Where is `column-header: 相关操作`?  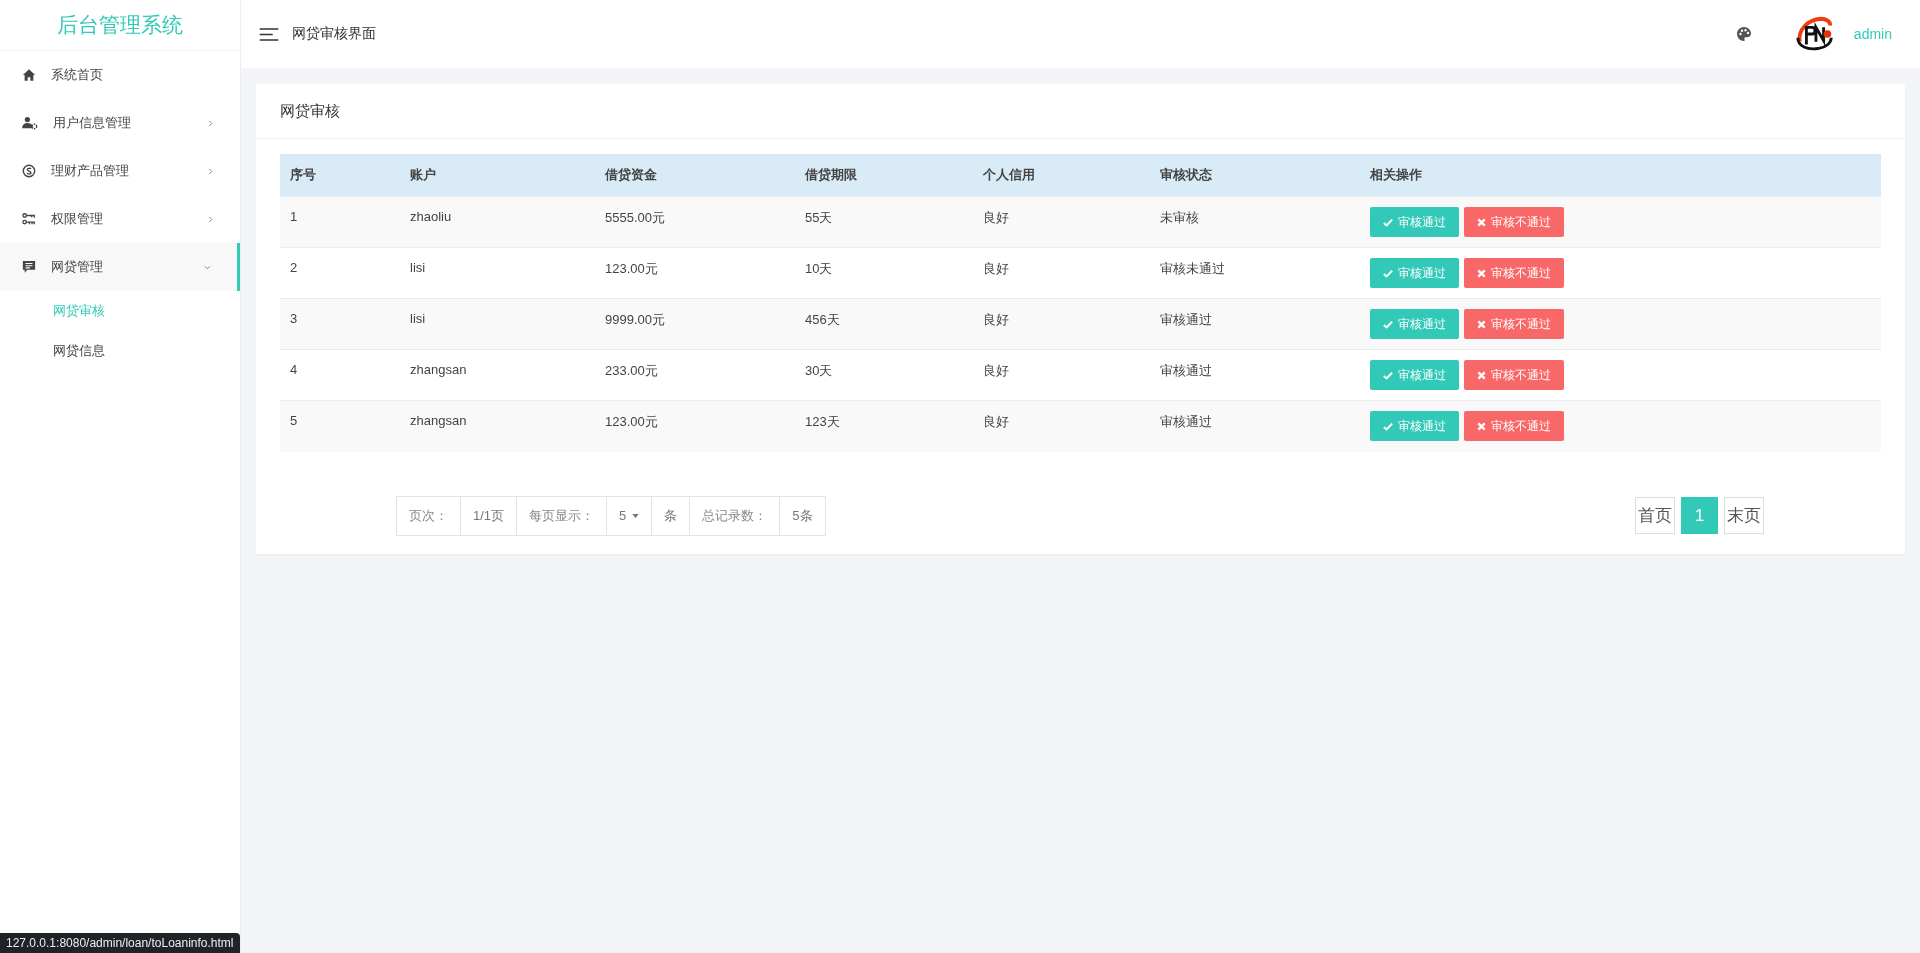 column-header: 相关操作 is located at coordinates (1620, 175).